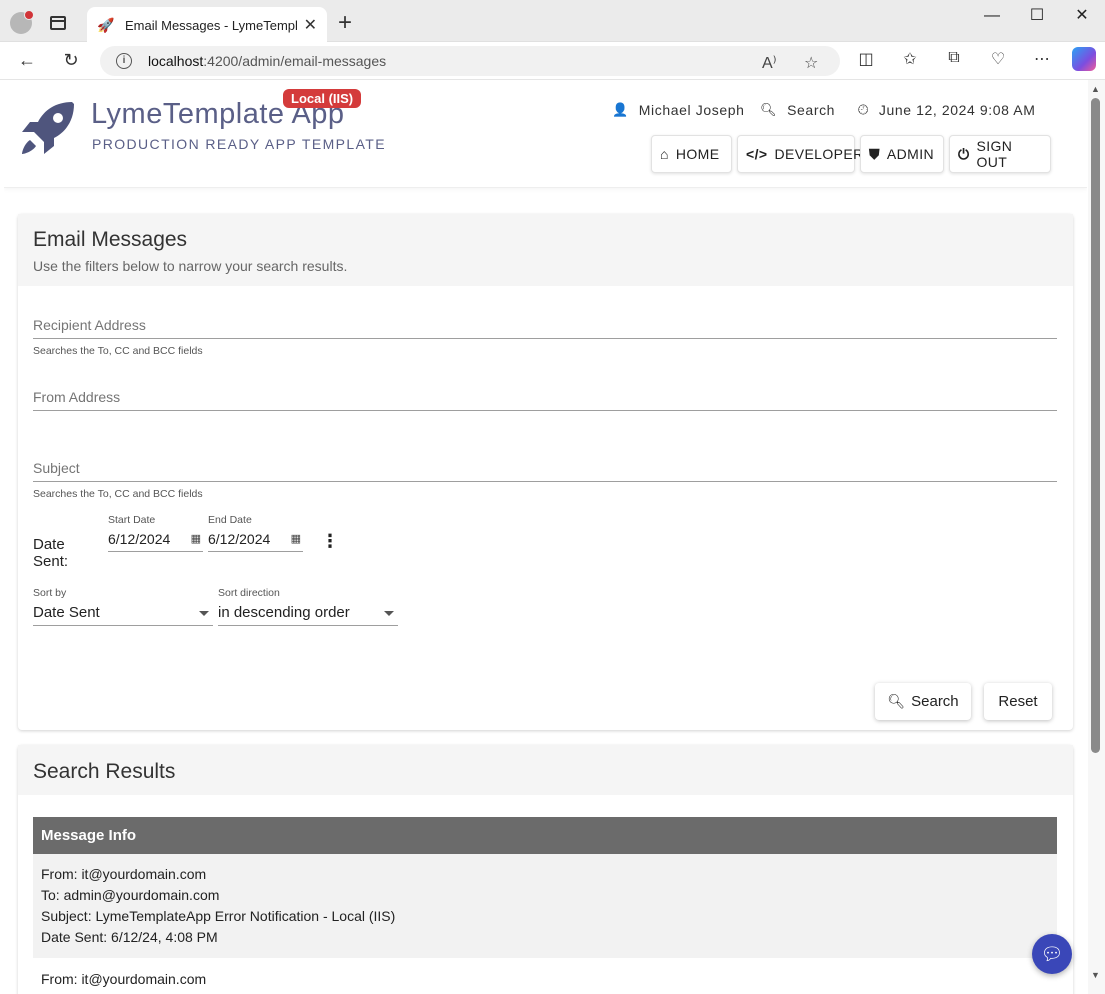  I want to click on collections-icon: ⧉, so click(954, 58).